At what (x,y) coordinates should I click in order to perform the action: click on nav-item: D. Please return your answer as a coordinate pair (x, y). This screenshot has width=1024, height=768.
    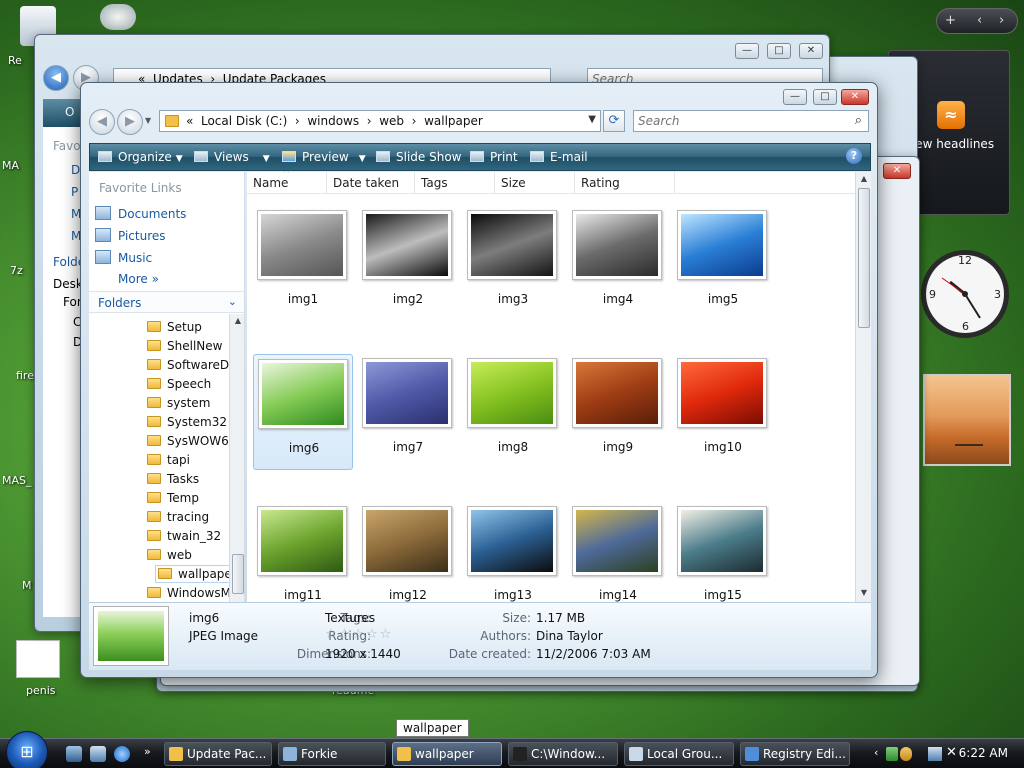
    Looking at the image, I should click on (75, 170).